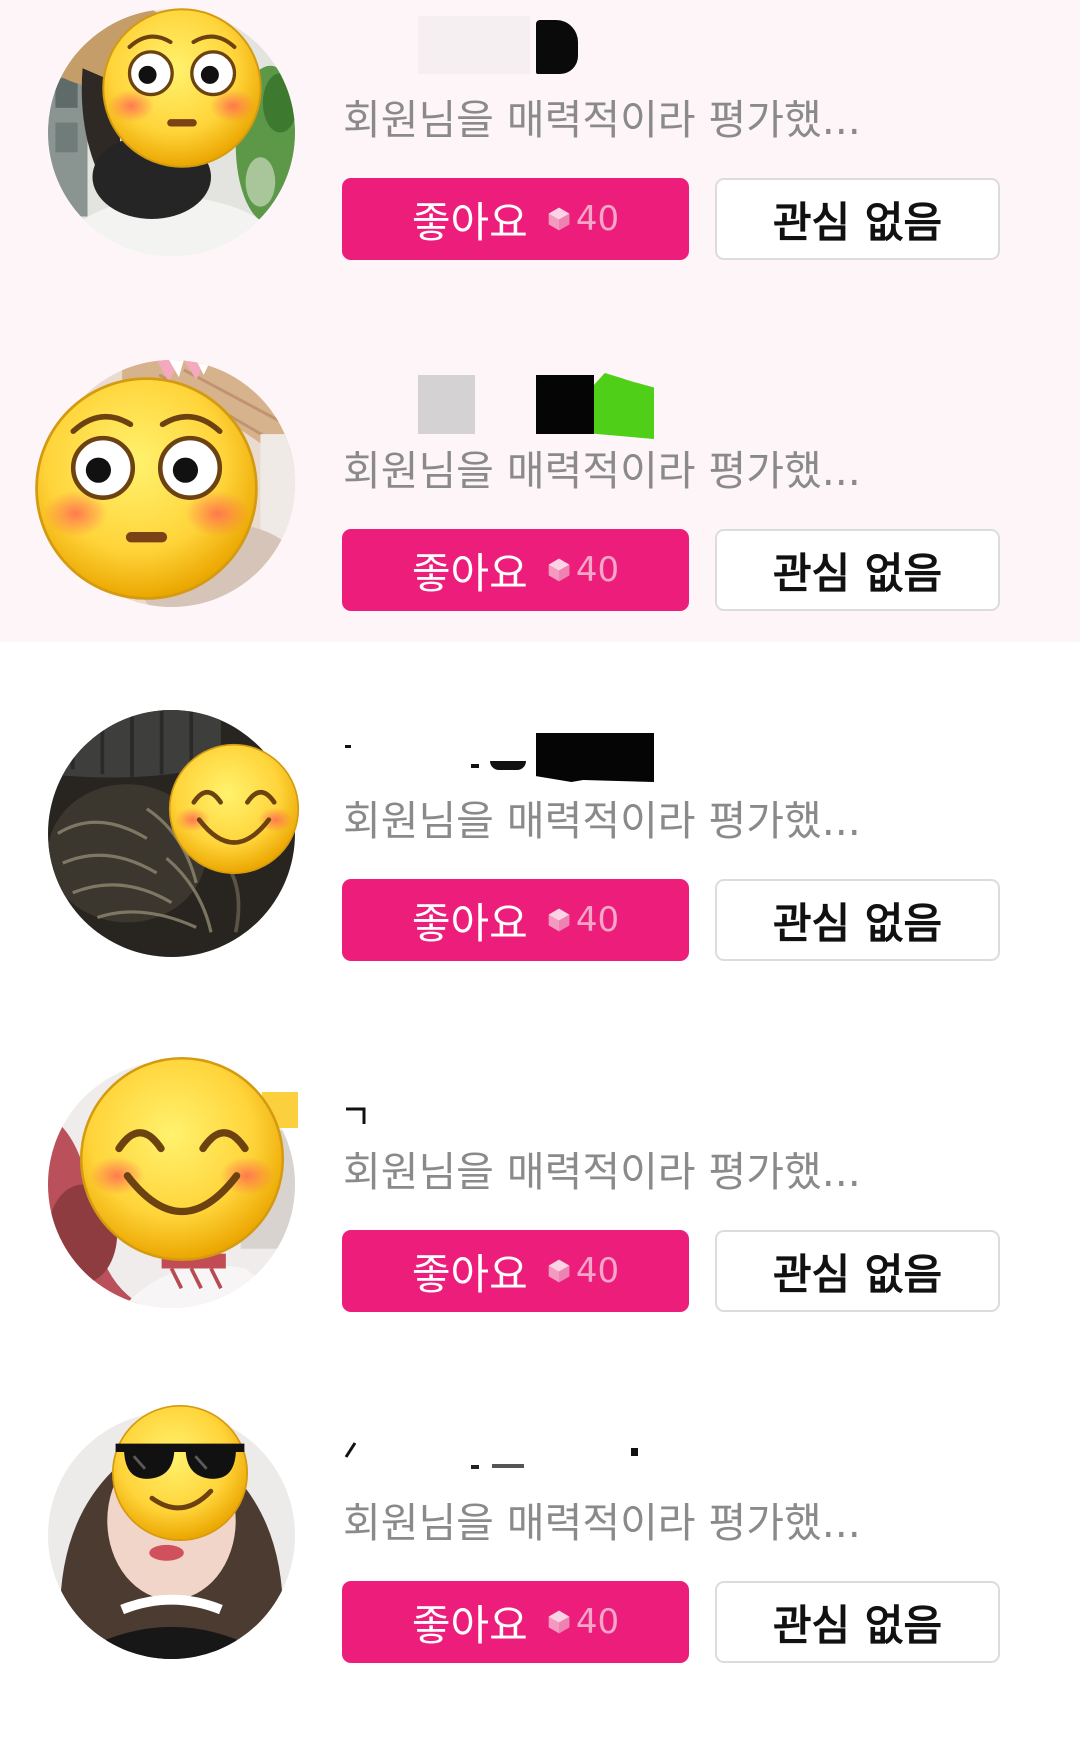  I want to click on sunglasses-face-icon, so click(180, 1473).